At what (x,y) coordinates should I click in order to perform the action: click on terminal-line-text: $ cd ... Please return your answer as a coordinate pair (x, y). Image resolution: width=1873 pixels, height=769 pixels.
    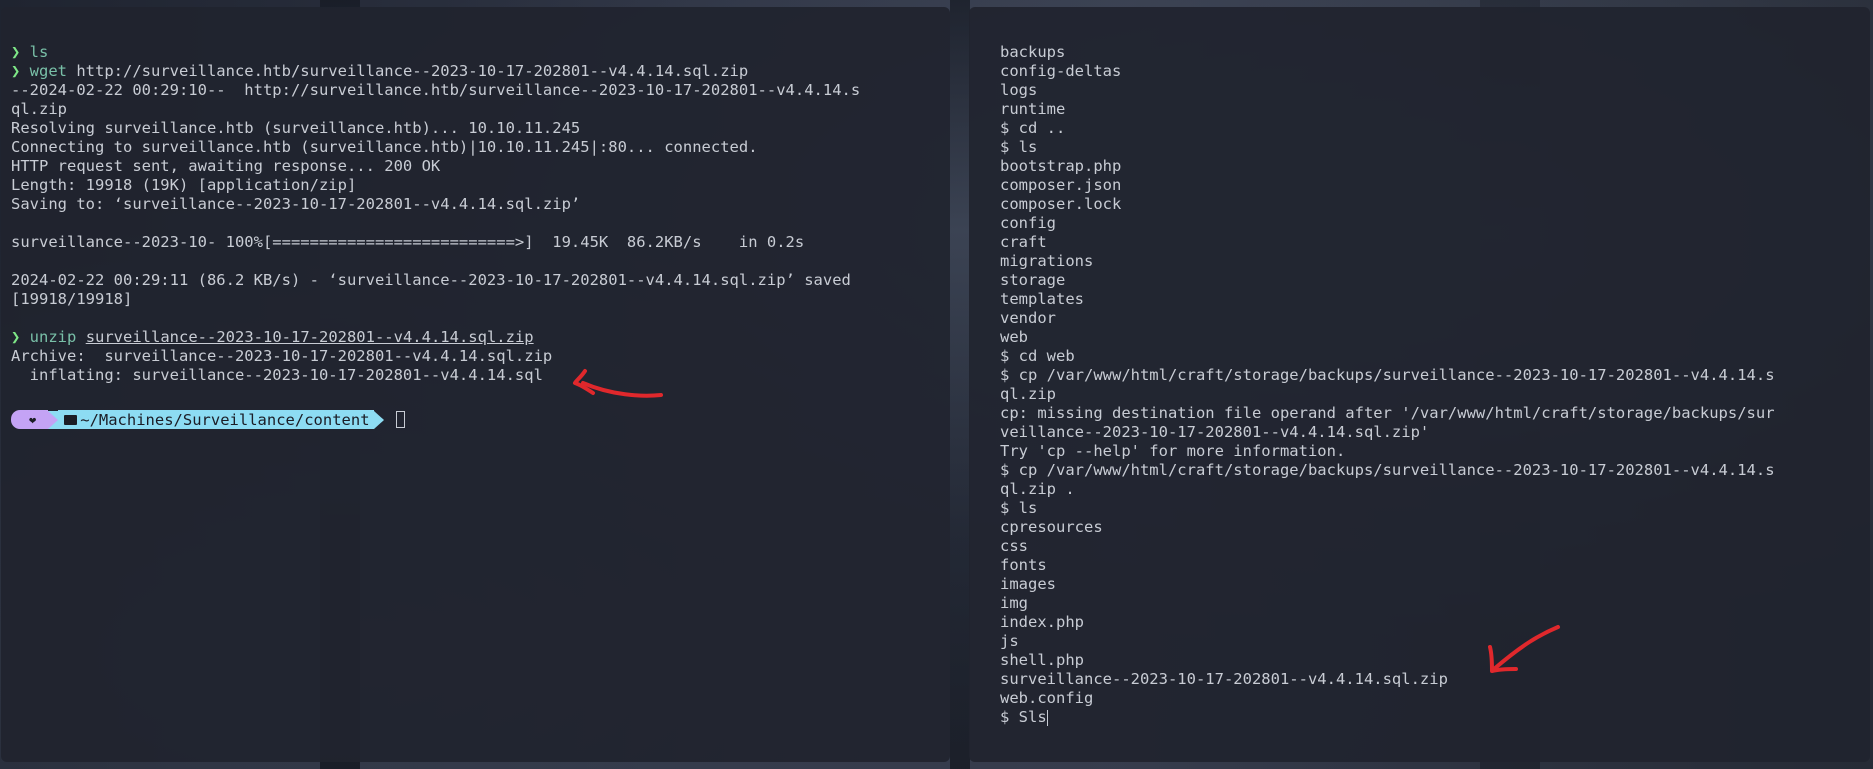
    Looking at the image, I should click on (1033, 128).